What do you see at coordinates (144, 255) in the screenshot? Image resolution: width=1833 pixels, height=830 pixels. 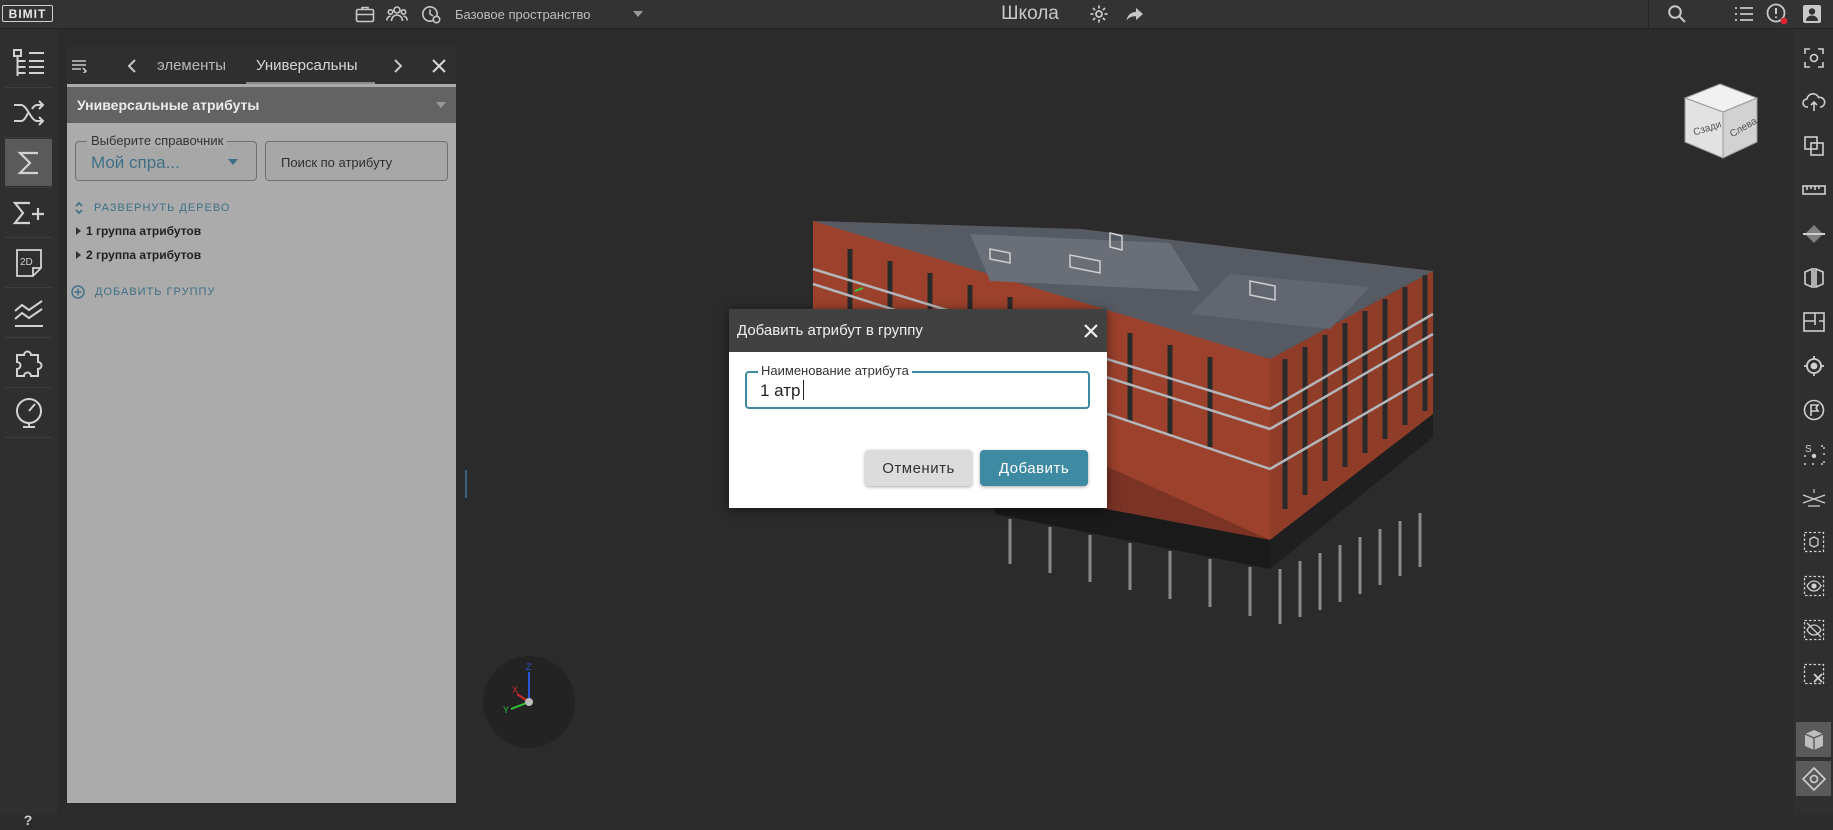 I see `tree-item-label: 2 группа атрибутов` at bounding box center [144, 255].